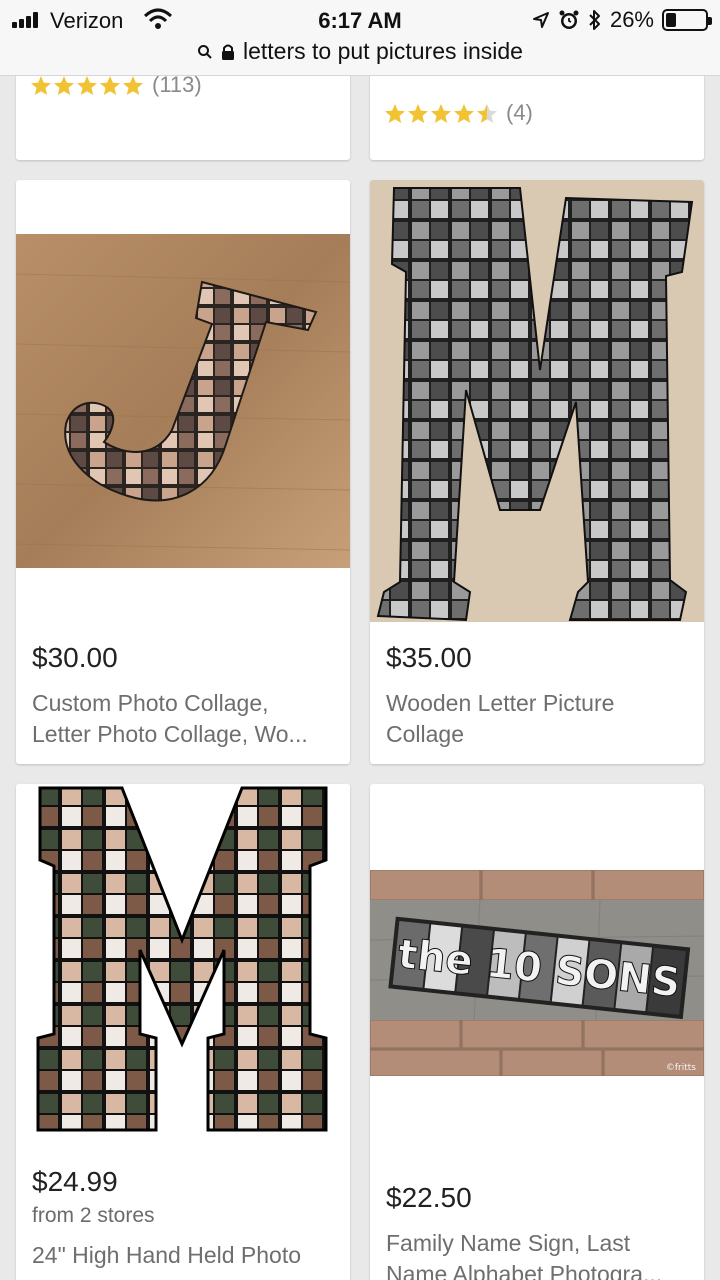 Image resolution: width=720 pixels, height=1280 pixels. What do you see at coordinates (75, 1181) in the screenshot?
I see `product-price: $24.99` at bounding box center [75, 1181].